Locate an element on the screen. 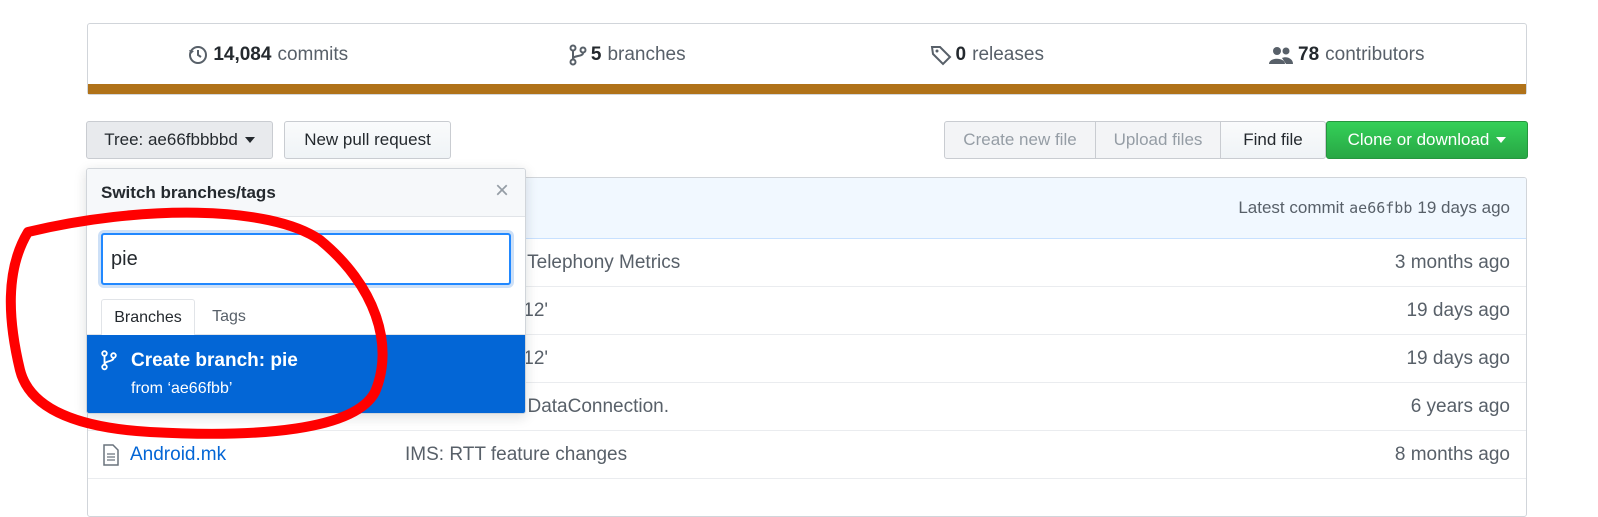 The image size is (1598, 517). commits-count: 14,084 is located at coordinates (242, 54).